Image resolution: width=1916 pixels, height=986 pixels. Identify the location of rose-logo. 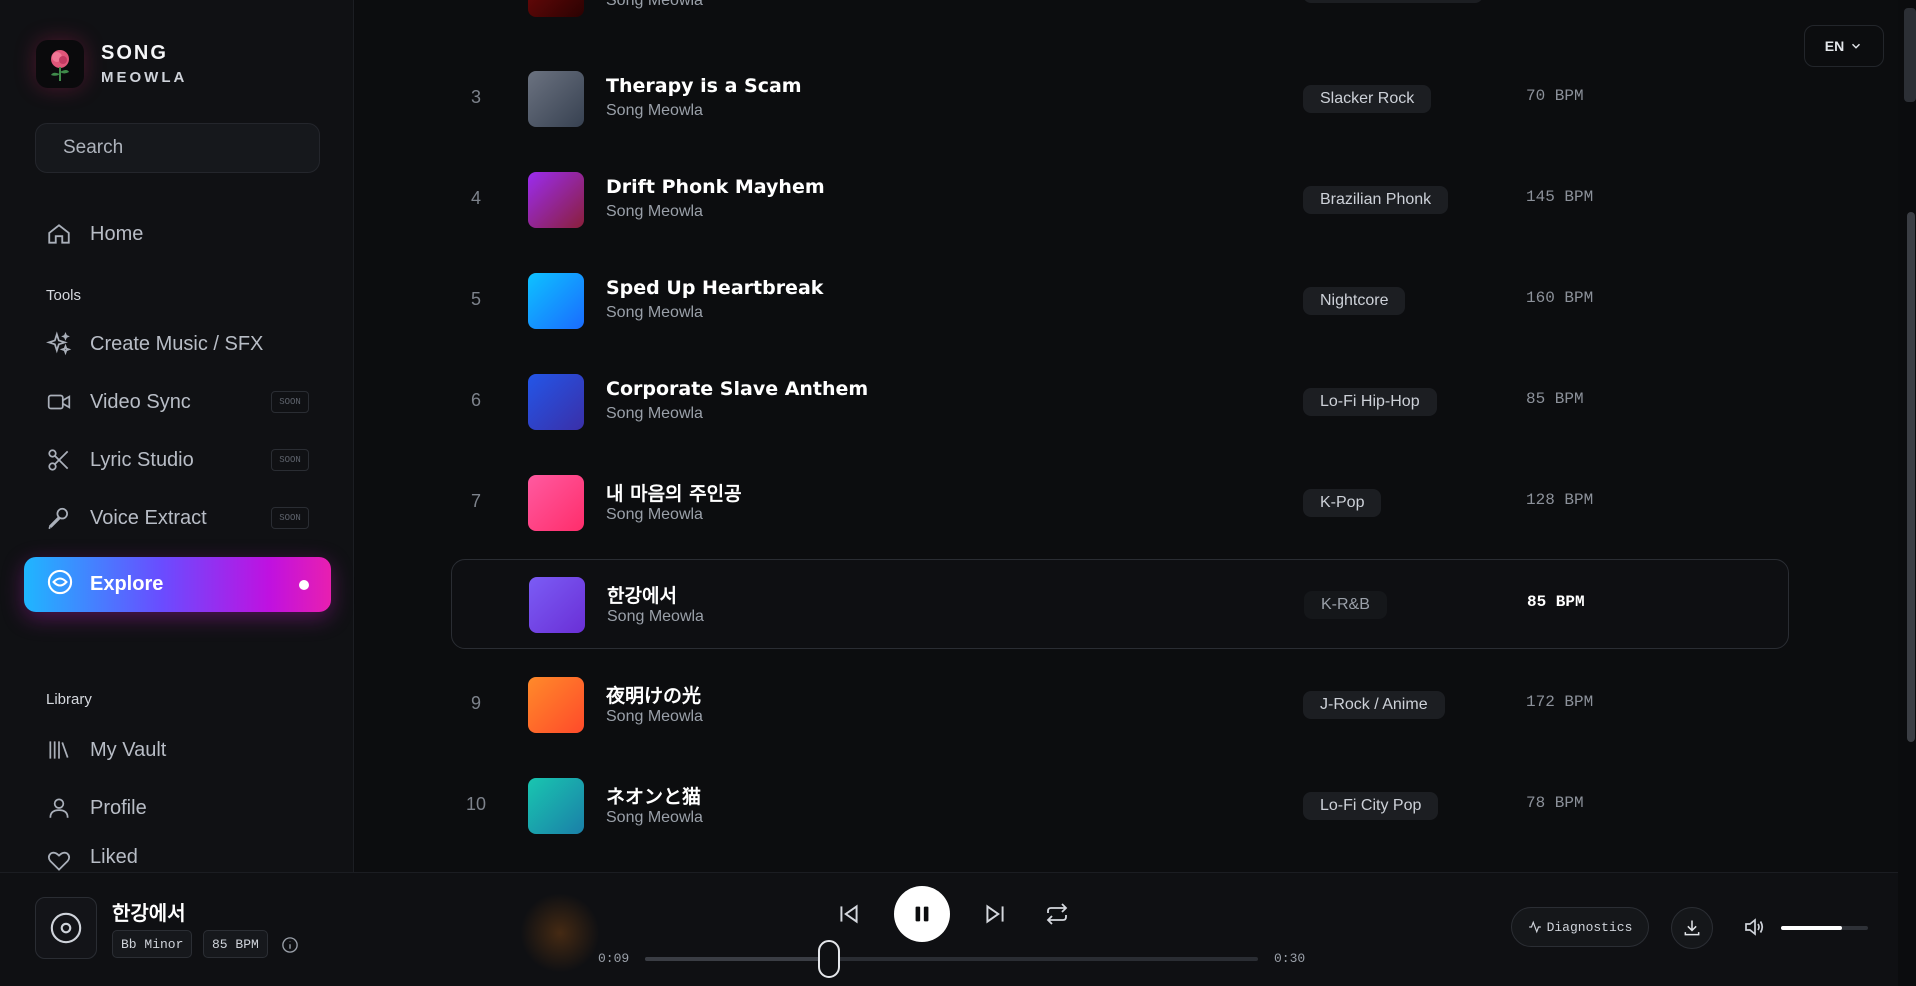
(60, 64).